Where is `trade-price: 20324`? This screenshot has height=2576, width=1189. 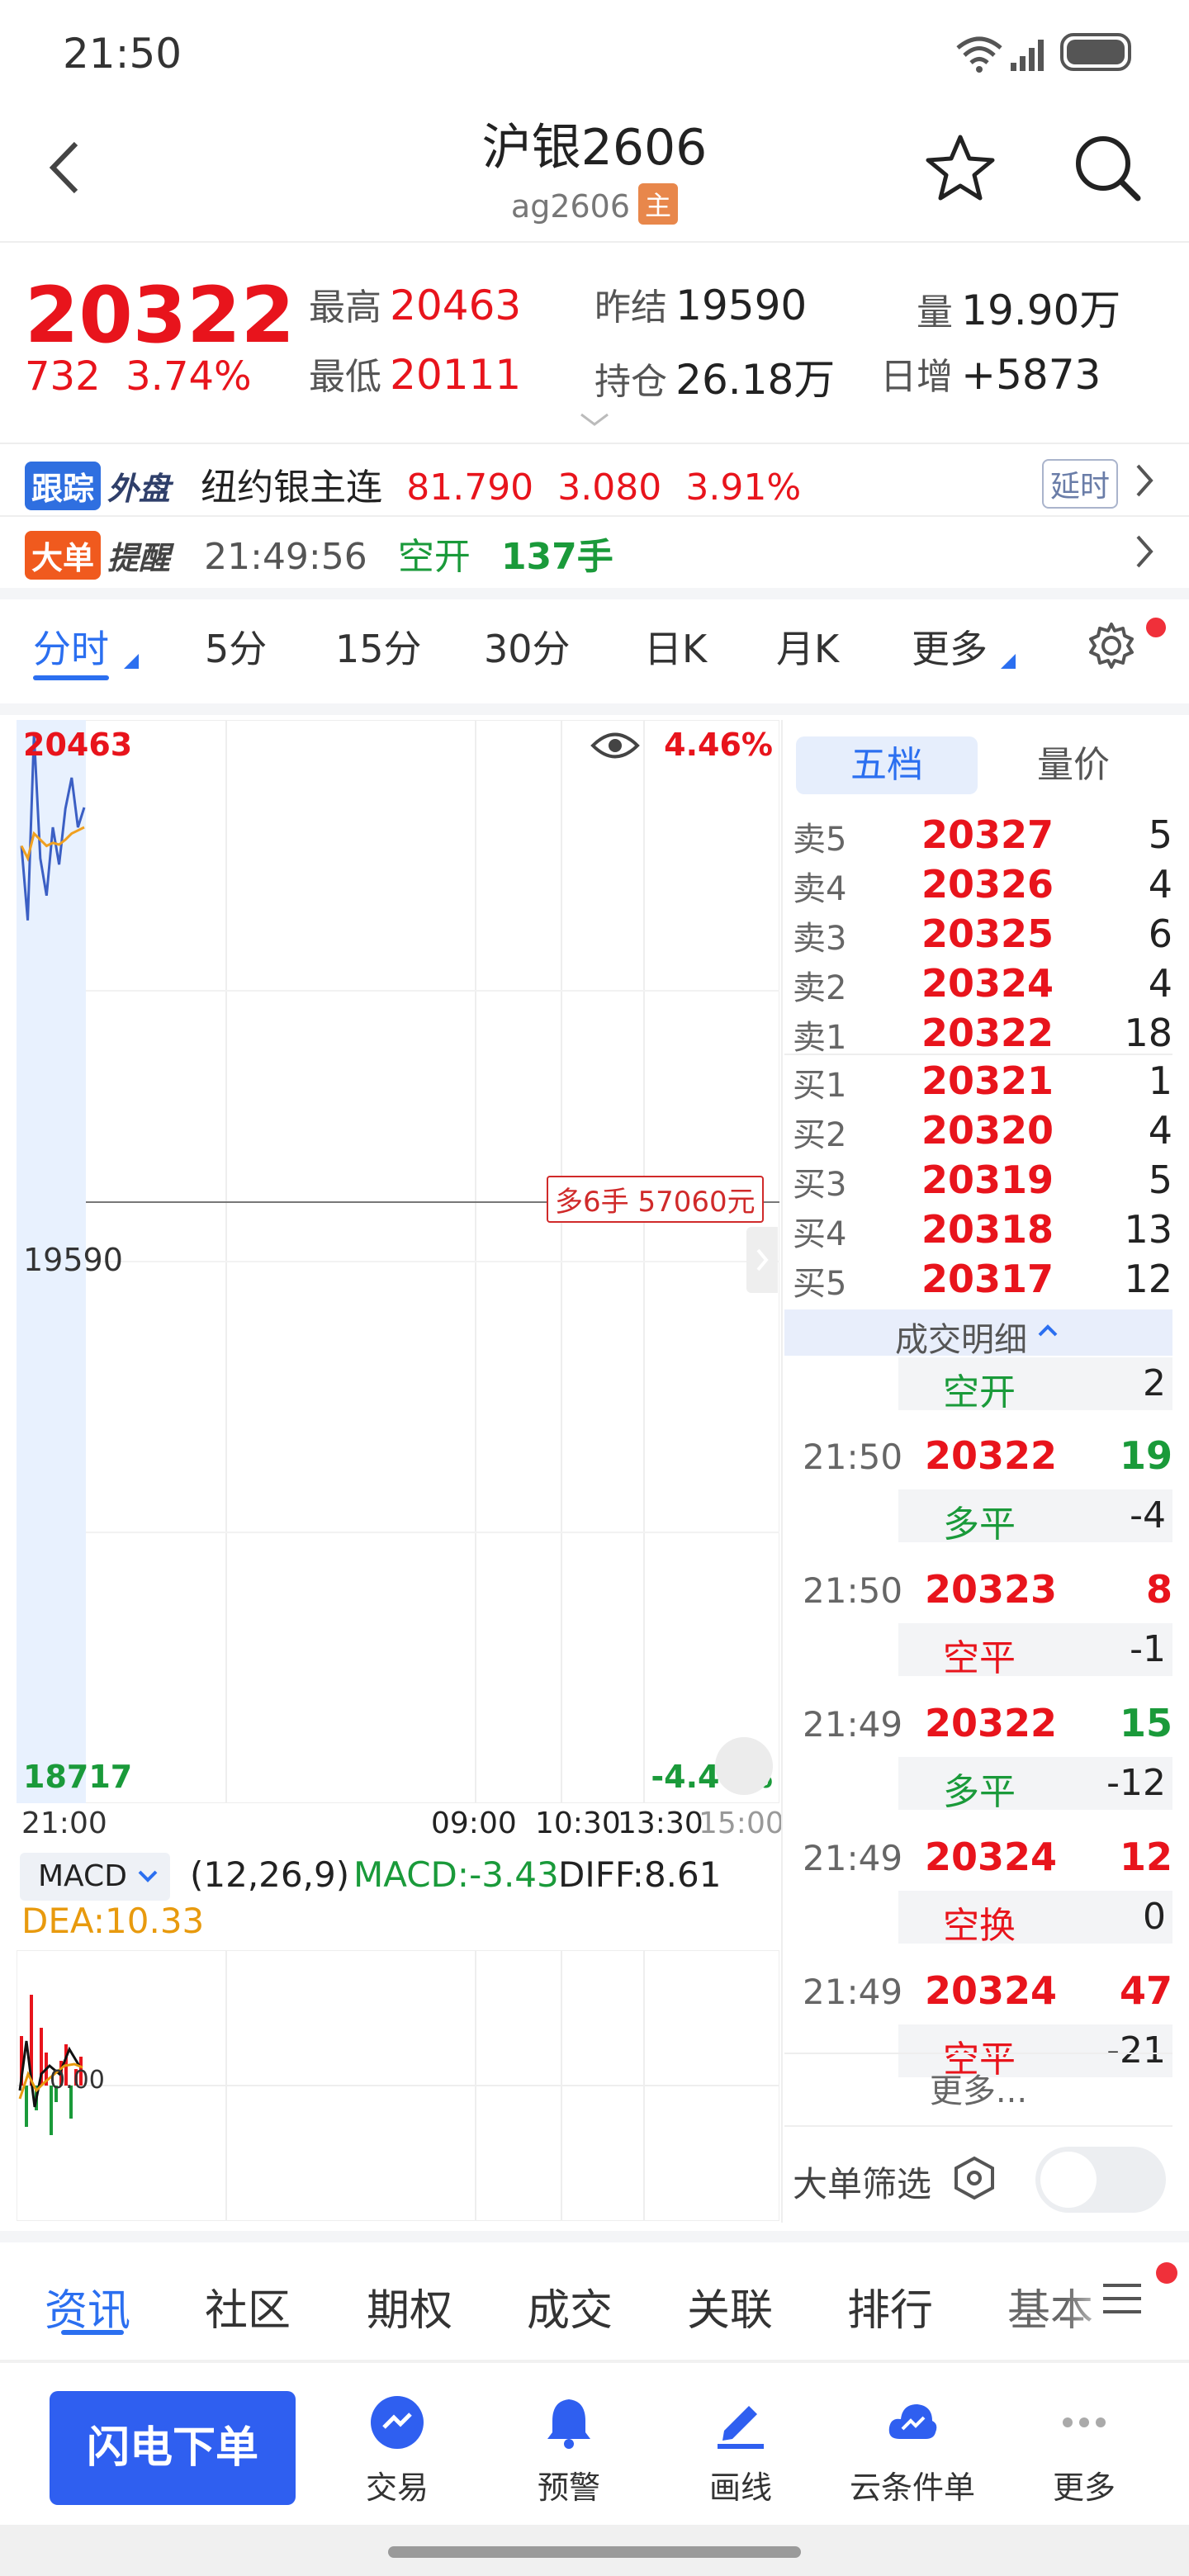 trade-price: 20324 is located at coordinates (991, 1990).